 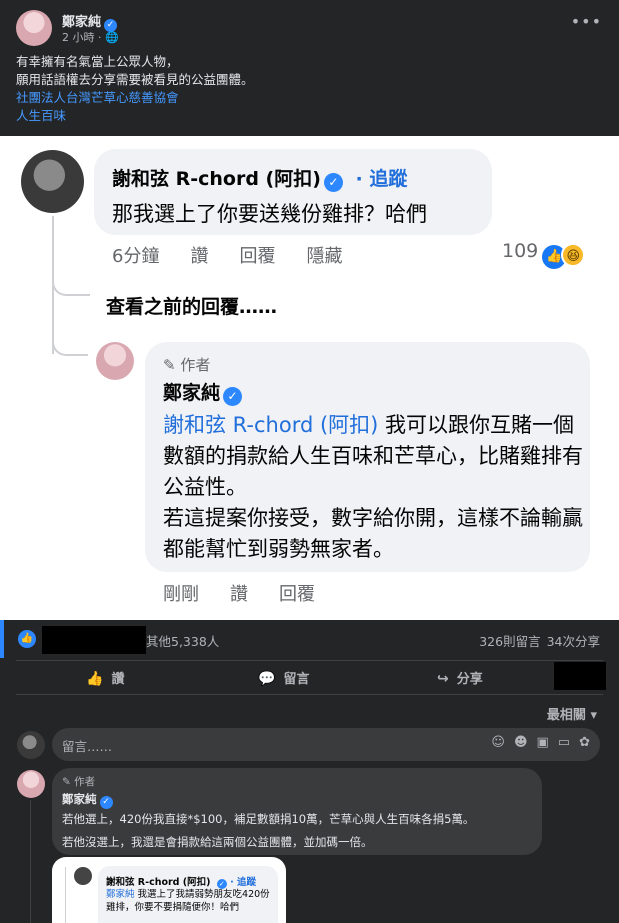 What do you see at coordinates (239, 594) in the screenshot?
I see `reply-like: 讚` at bounding box center [239, 594].